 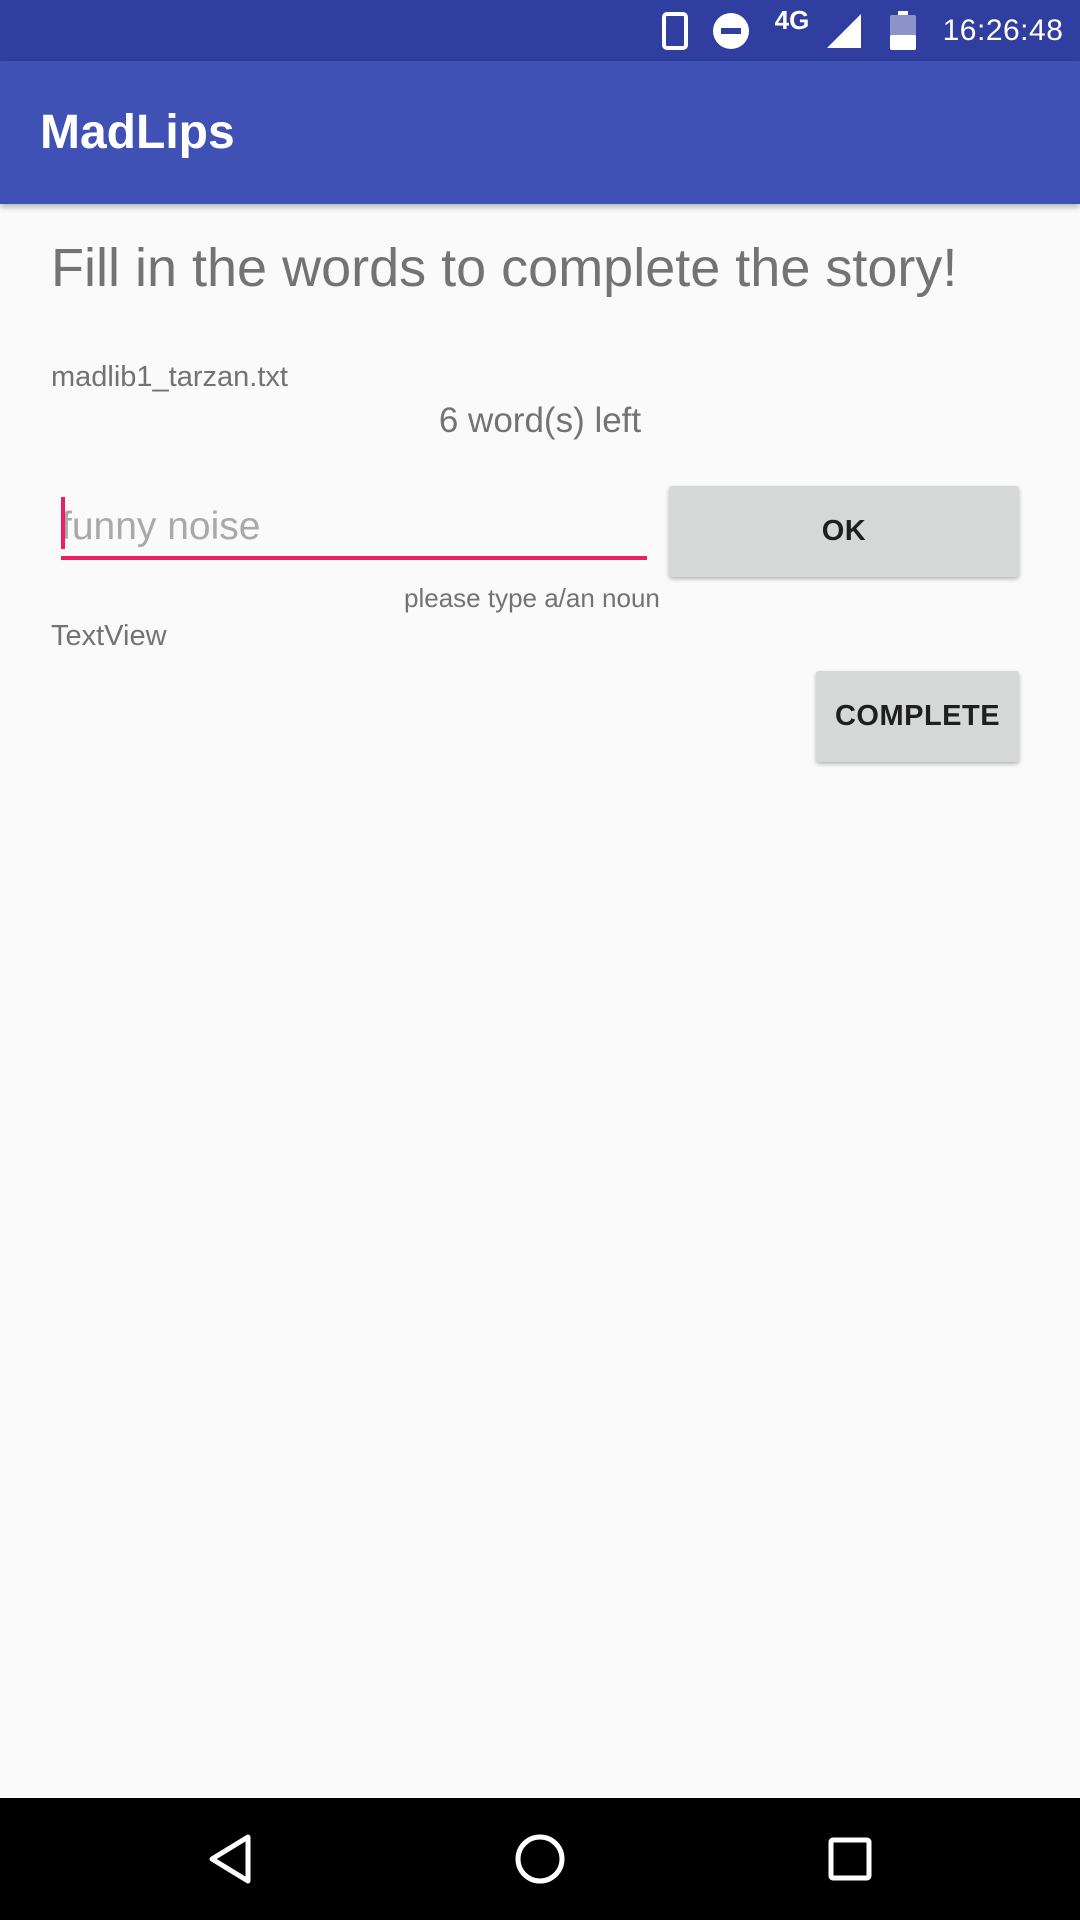 What do you see at coordinates (844, 531) in the screenshot?
I see `ok-button: OK` at bounding box center [844, 531].